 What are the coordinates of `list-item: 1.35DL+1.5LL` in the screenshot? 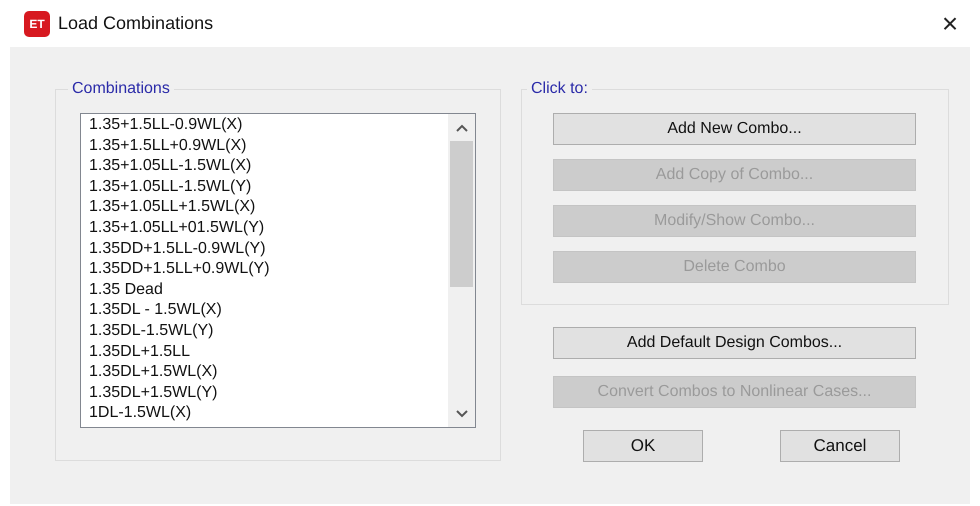 It's located at (268, 352).